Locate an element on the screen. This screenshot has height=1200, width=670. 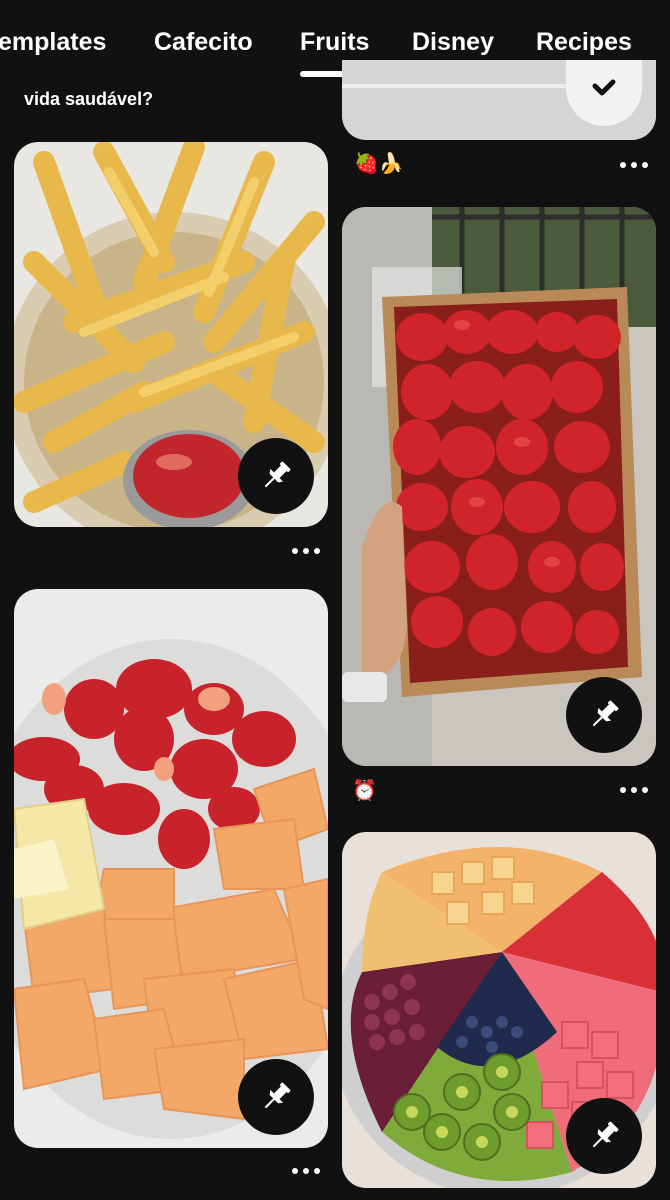
check-icon is located at coordinates (604, 87).